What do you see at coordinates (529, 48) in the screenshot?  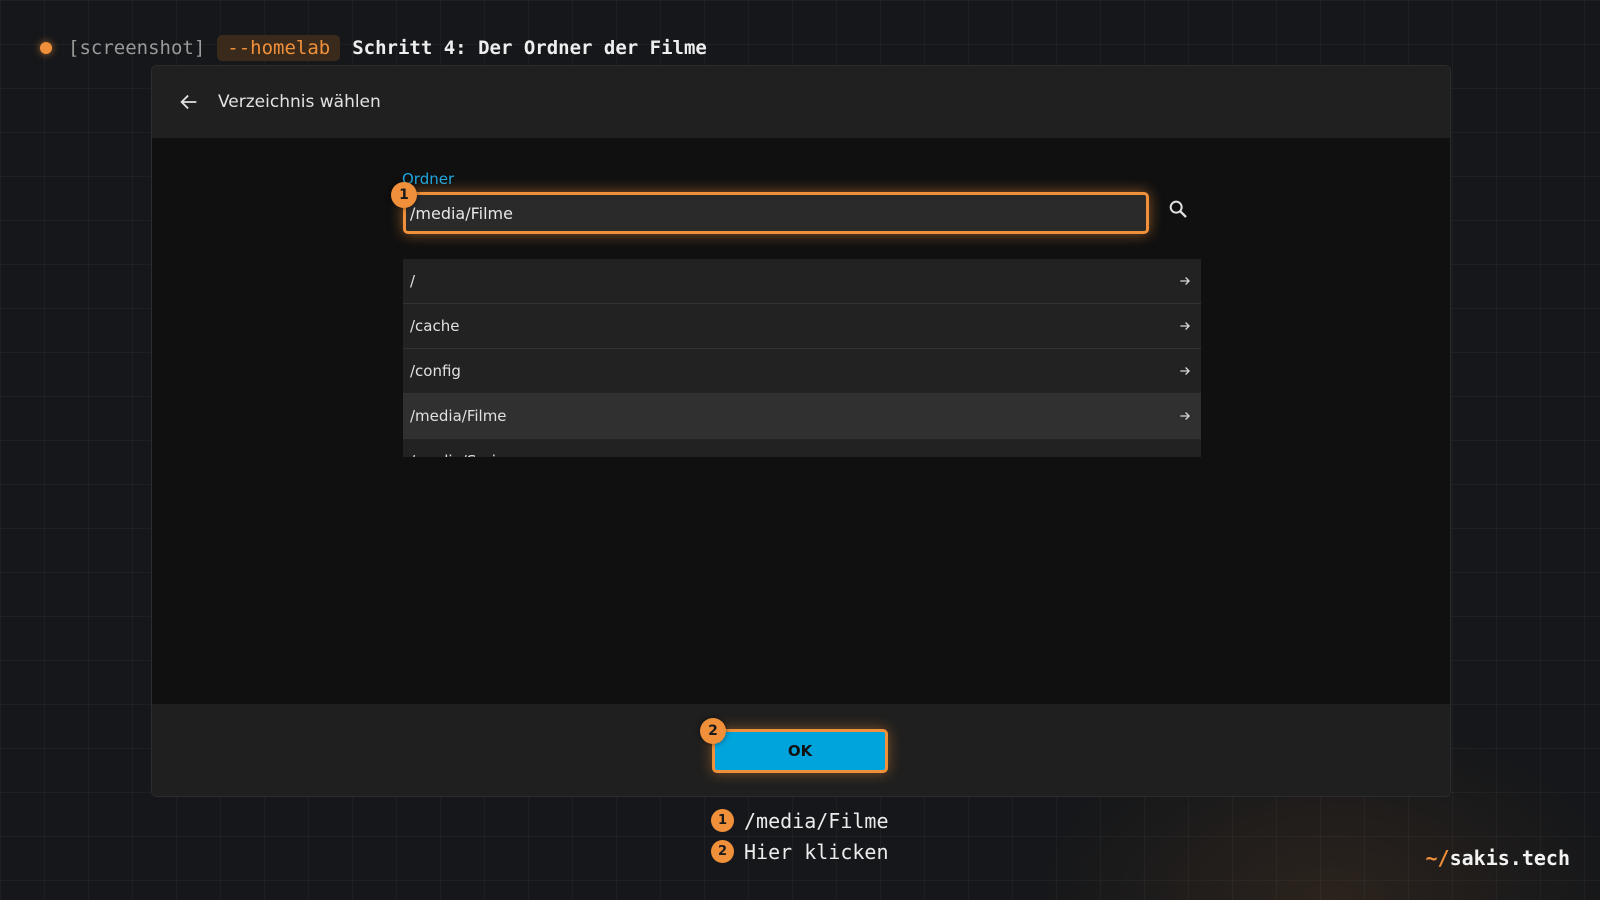 I see `page-title: Schritt 4: Der Ordner der Filme` at bounding box center [529, 48].